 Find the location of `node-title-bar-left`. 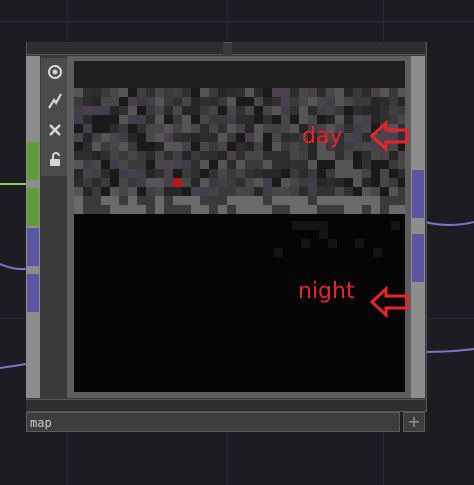

node-title-bar-left is located at coordinates (125, 48).